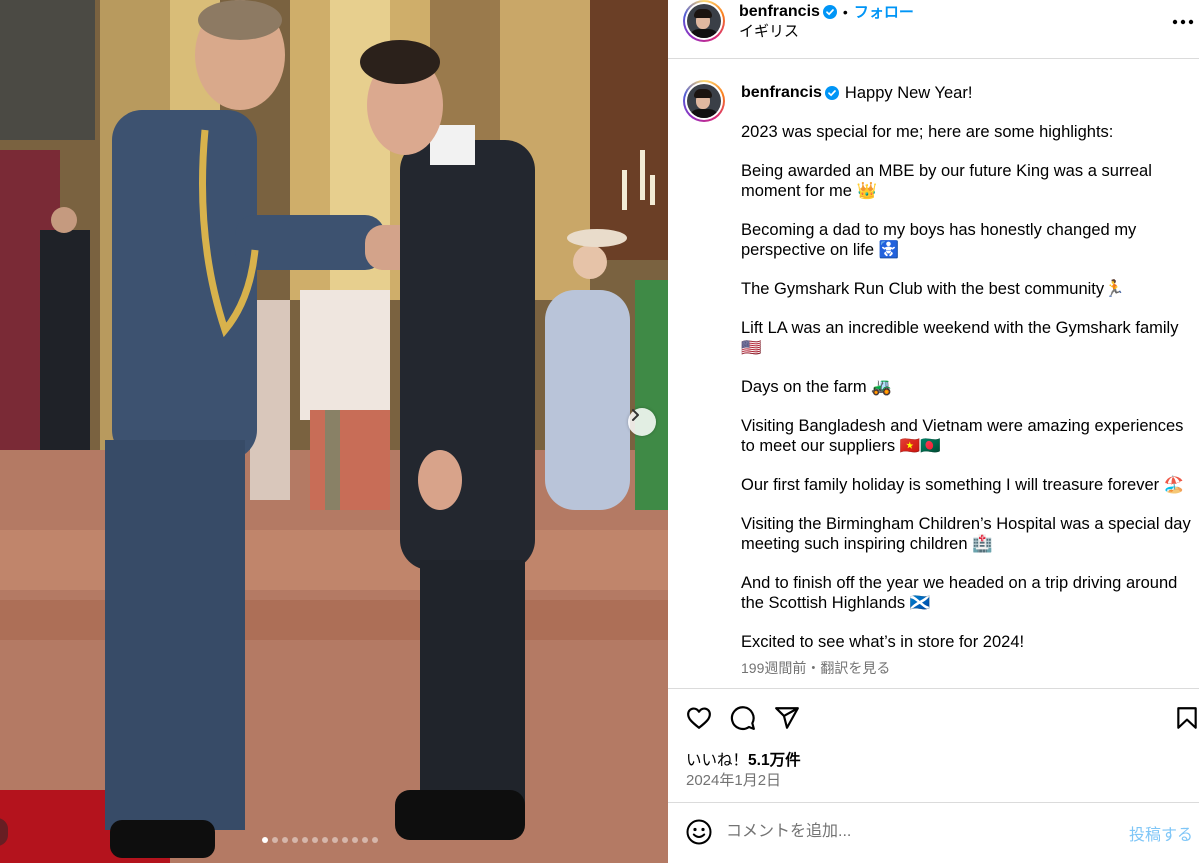  I want to click on chevron-right-icon, so click(635, 415).